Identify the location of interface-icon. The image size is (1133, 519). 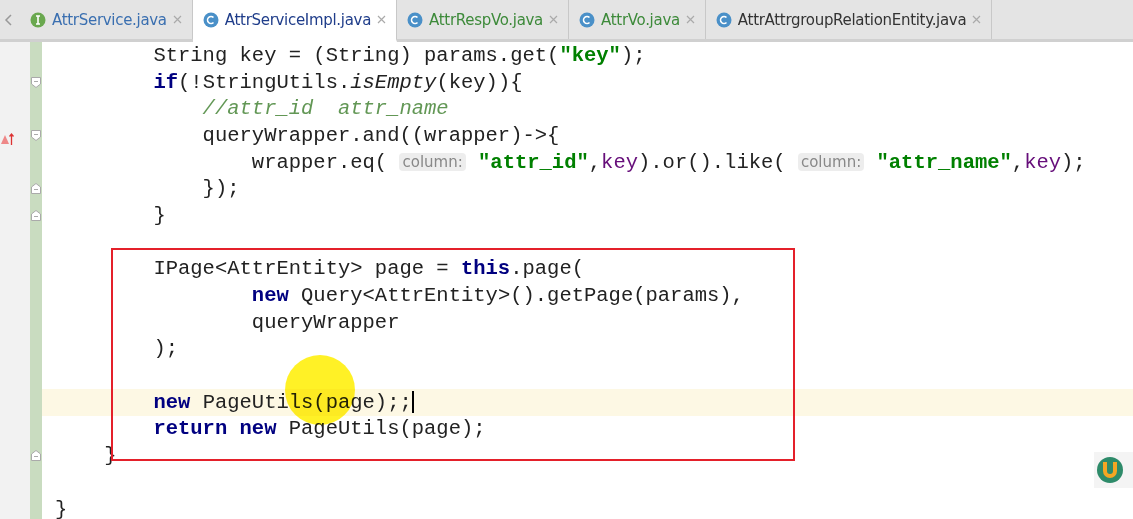
(38, 19).